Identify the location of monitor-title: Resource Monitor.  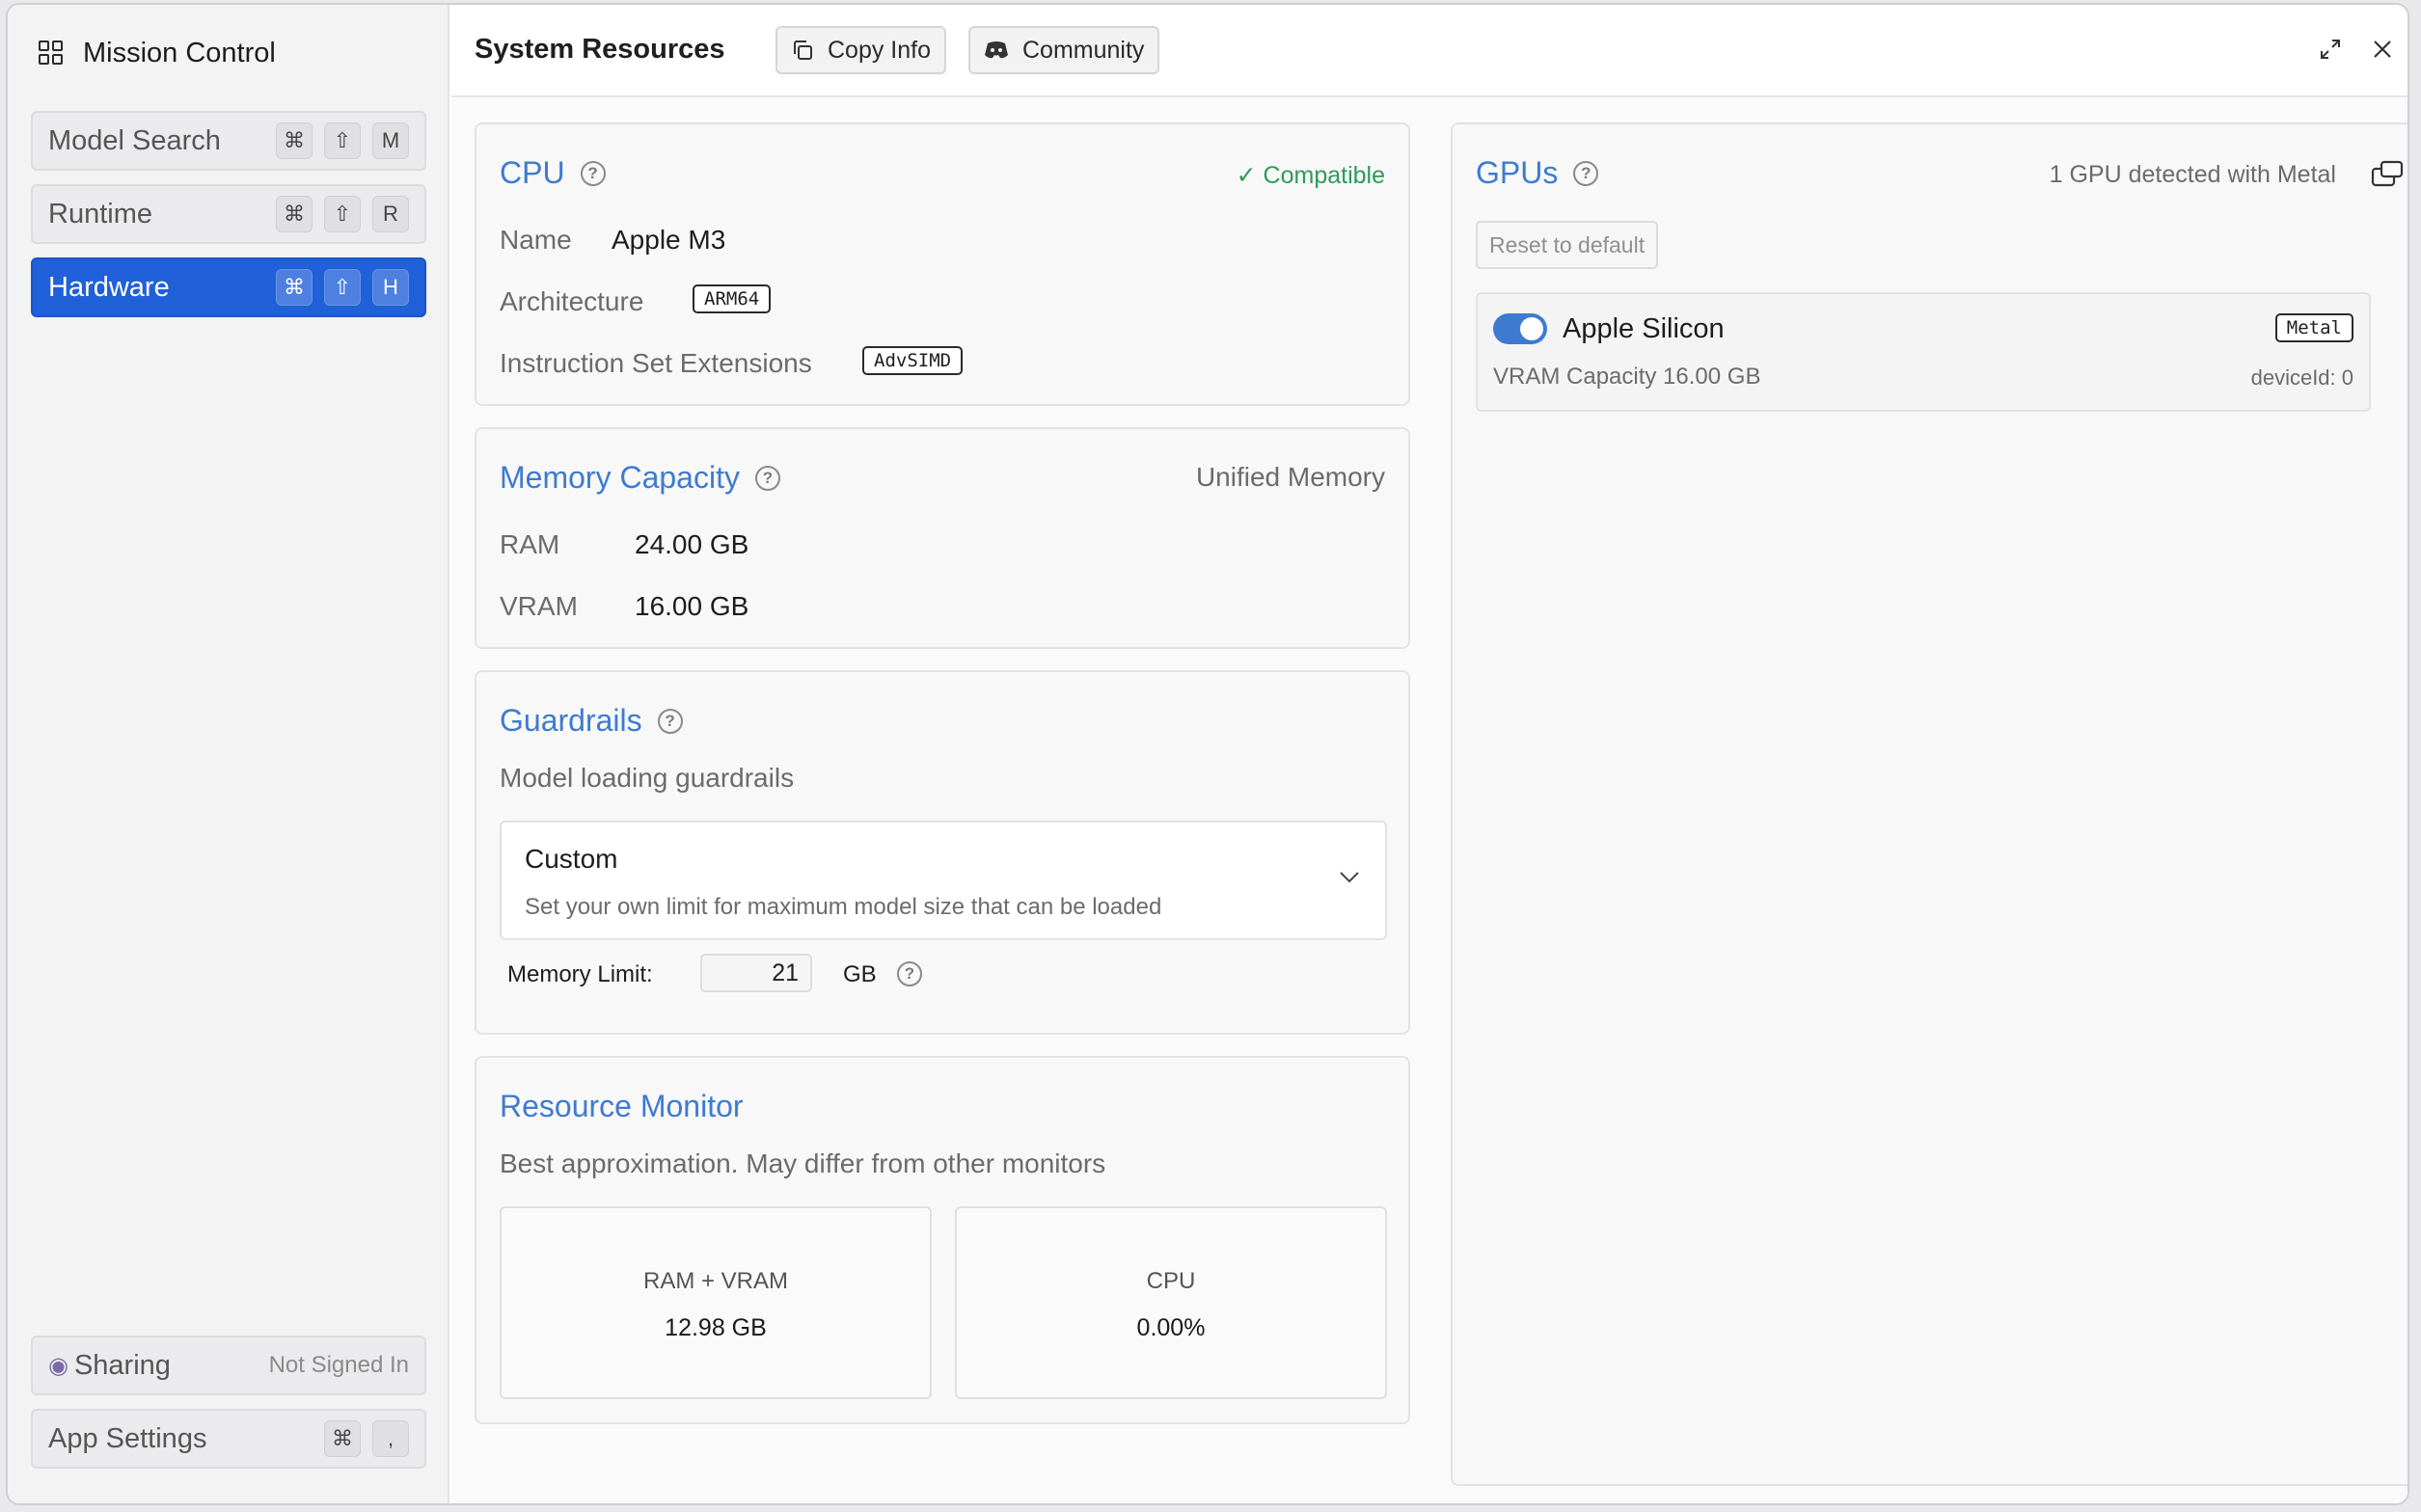
(622, 1106).